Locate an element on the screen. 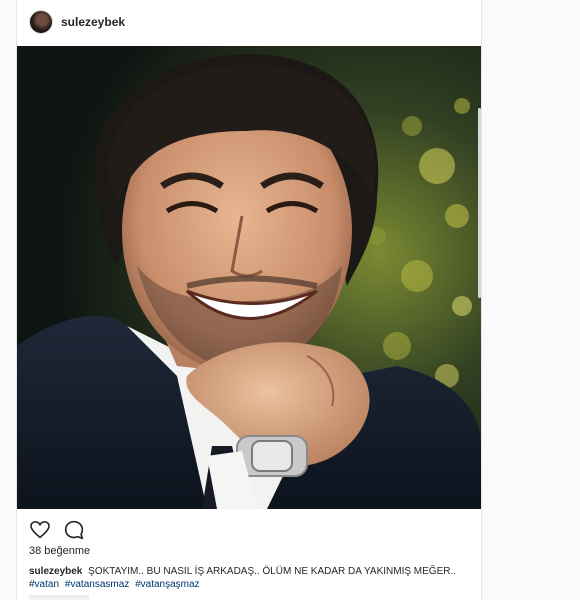 Image resolution: width=580 pixels, height=600 pixels. scrollbar is located at coordinates (479, 203).